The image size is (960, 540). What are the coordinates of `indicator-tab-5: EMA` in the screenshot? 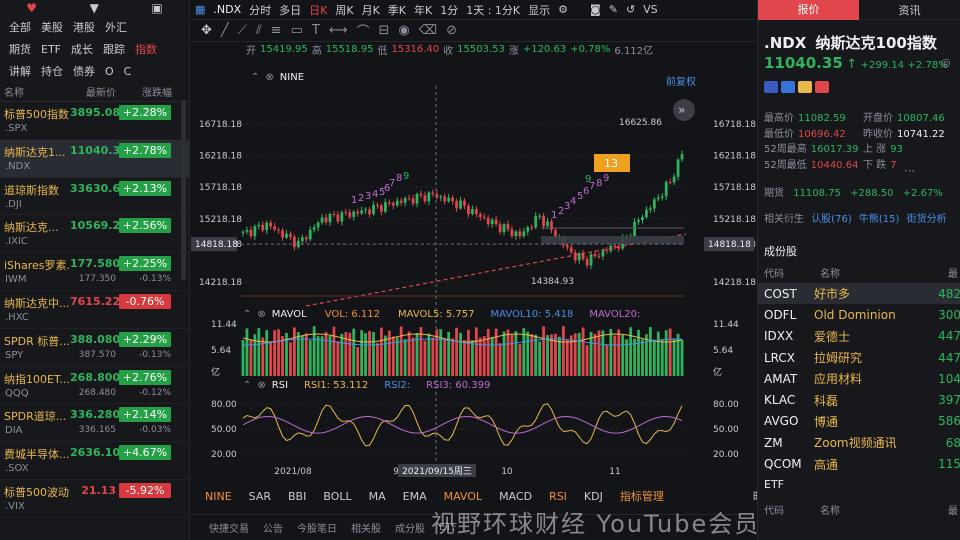 It's located at (415, 496).